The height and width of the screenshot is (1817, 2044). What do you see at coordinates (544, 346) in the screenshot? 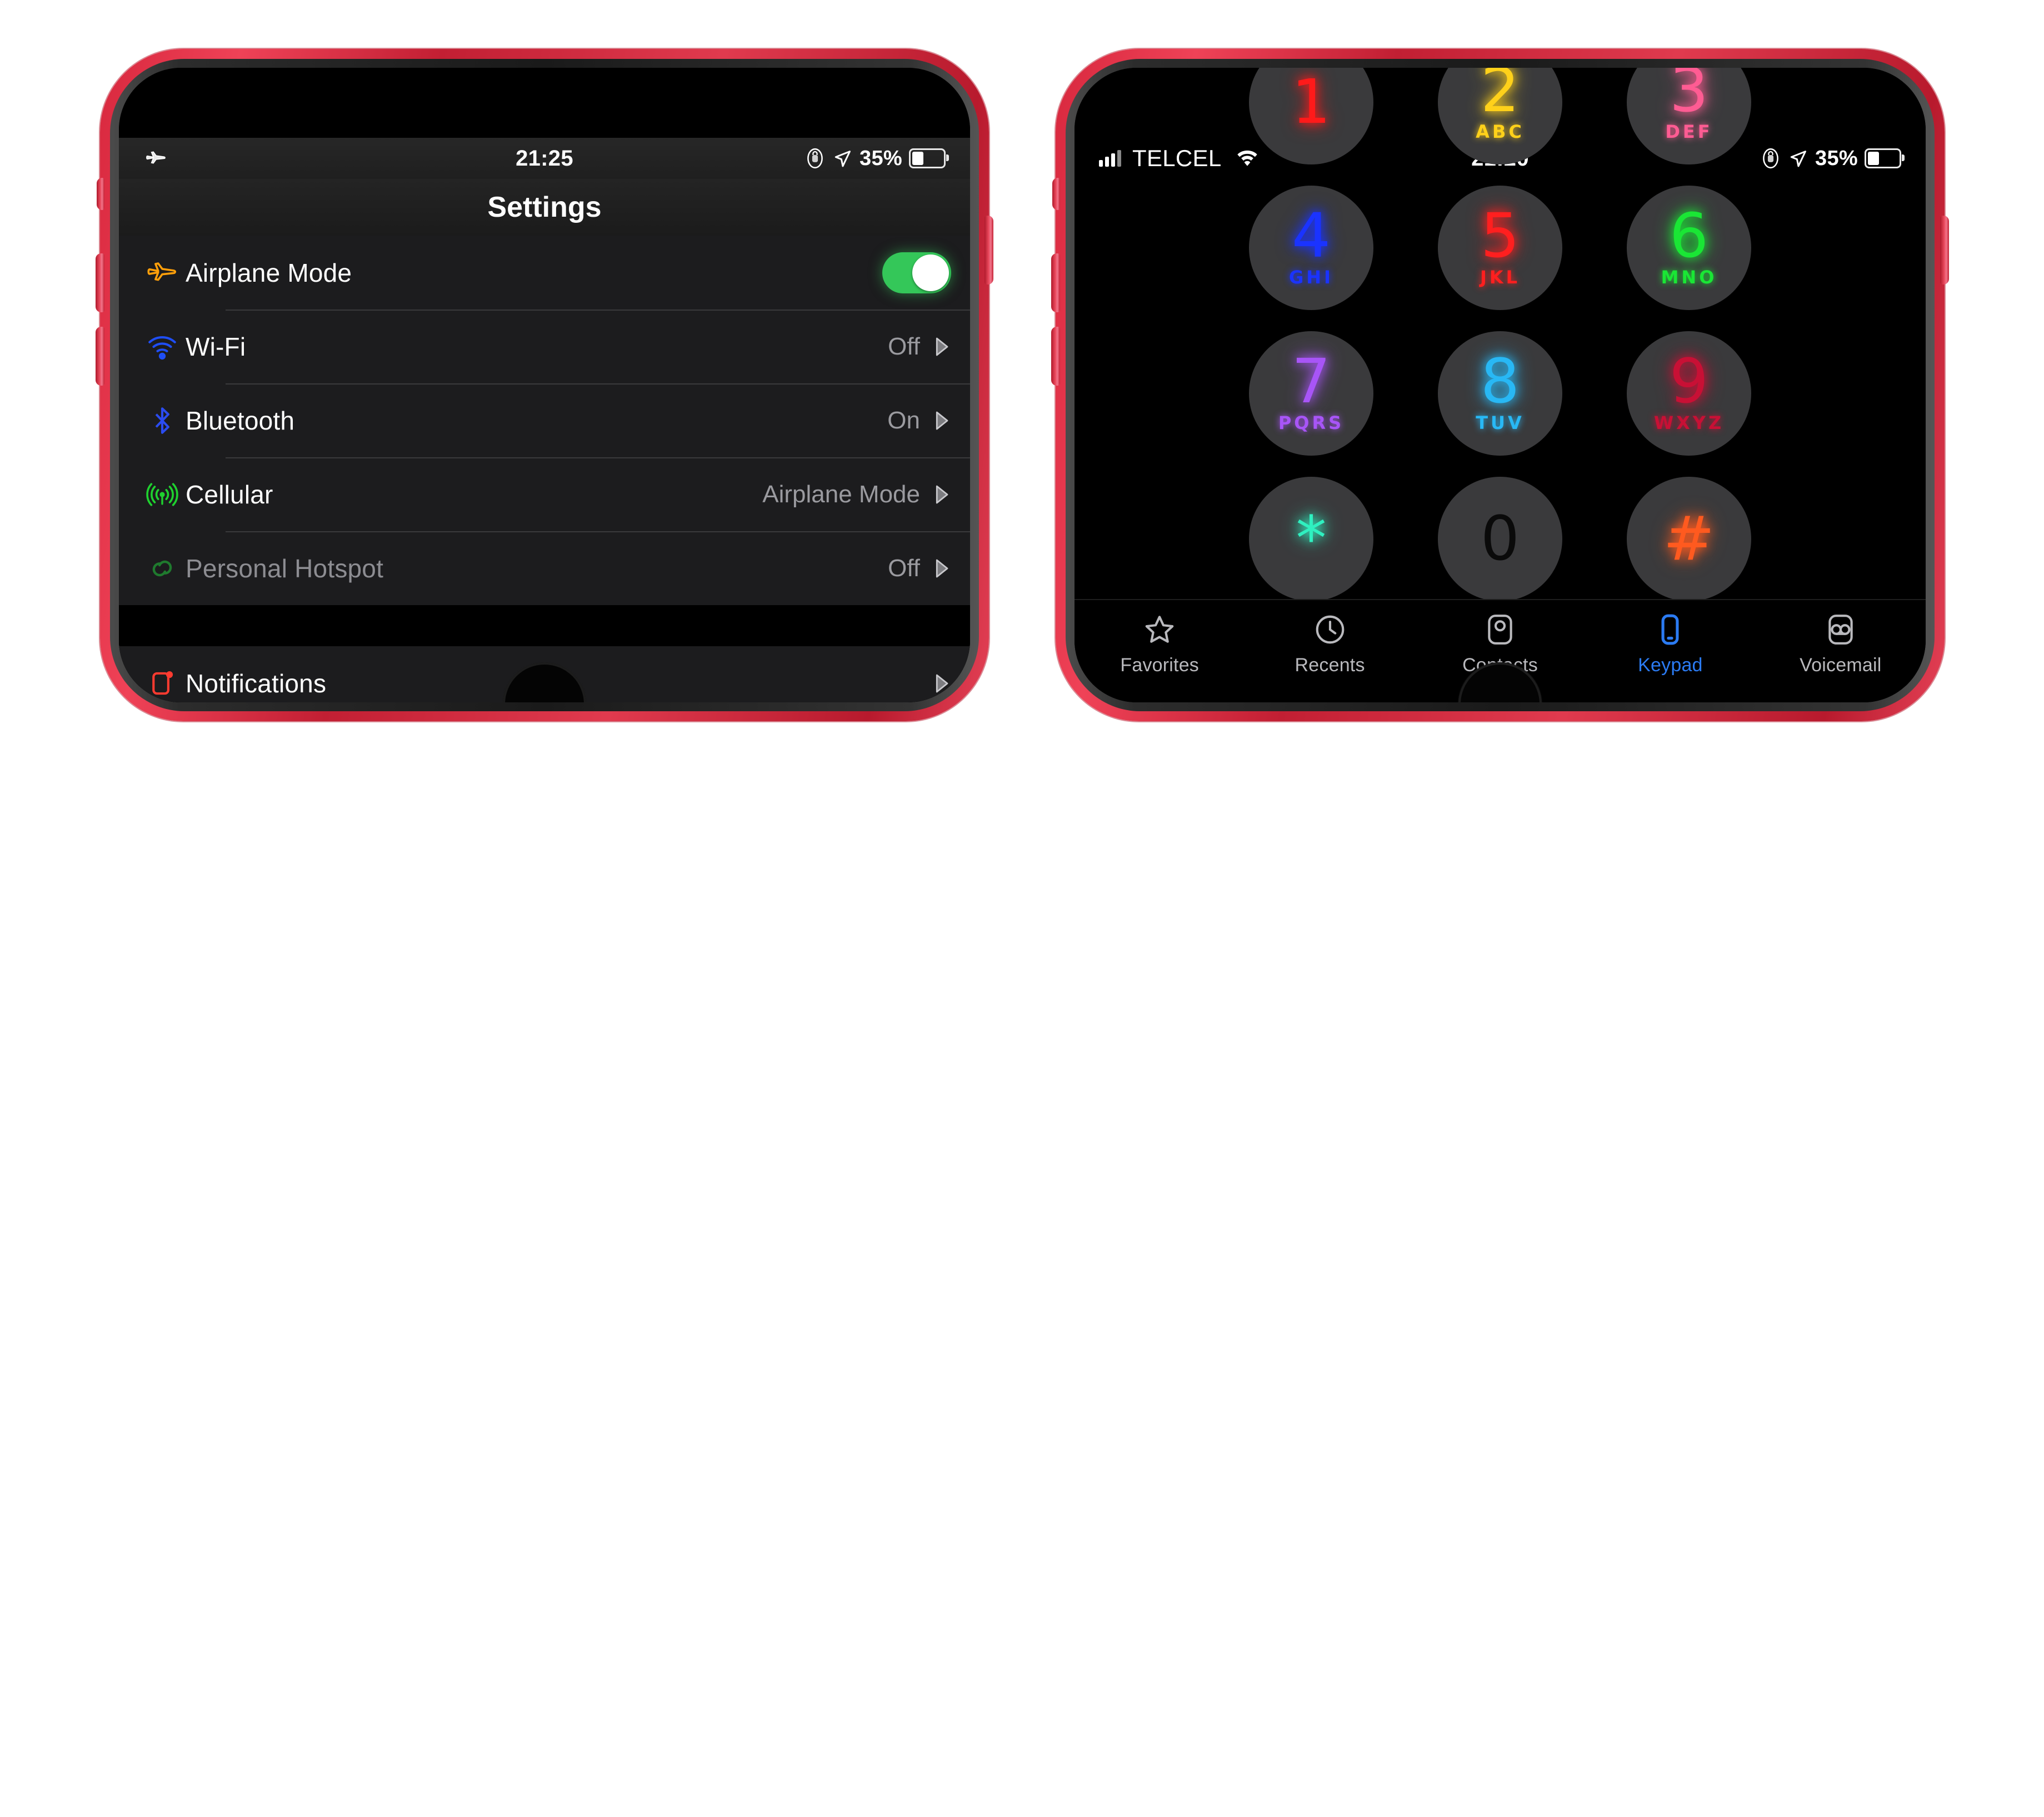
I see `sidebar-item-wifi: Wi-Fi Off` at bounding box center [544, 346].